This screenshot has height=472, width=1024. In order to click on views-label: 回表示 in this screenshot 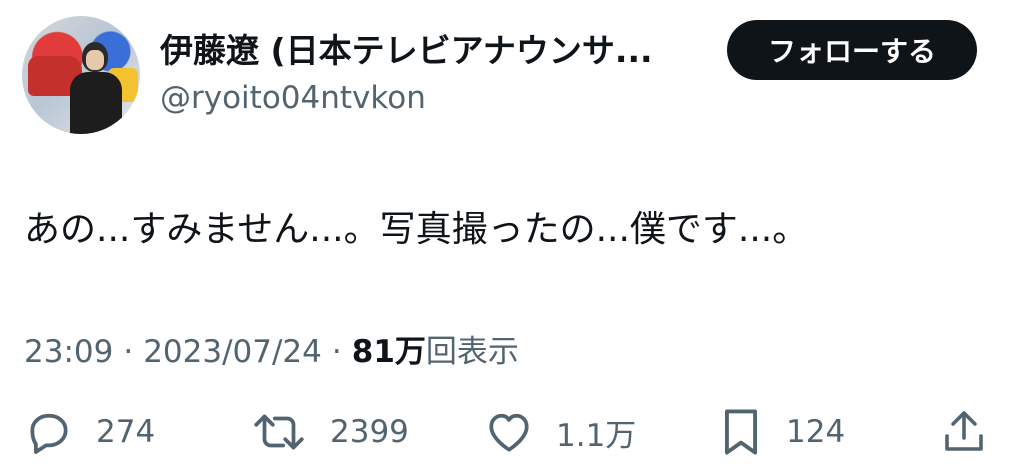, I will do `click(472, 352)`.